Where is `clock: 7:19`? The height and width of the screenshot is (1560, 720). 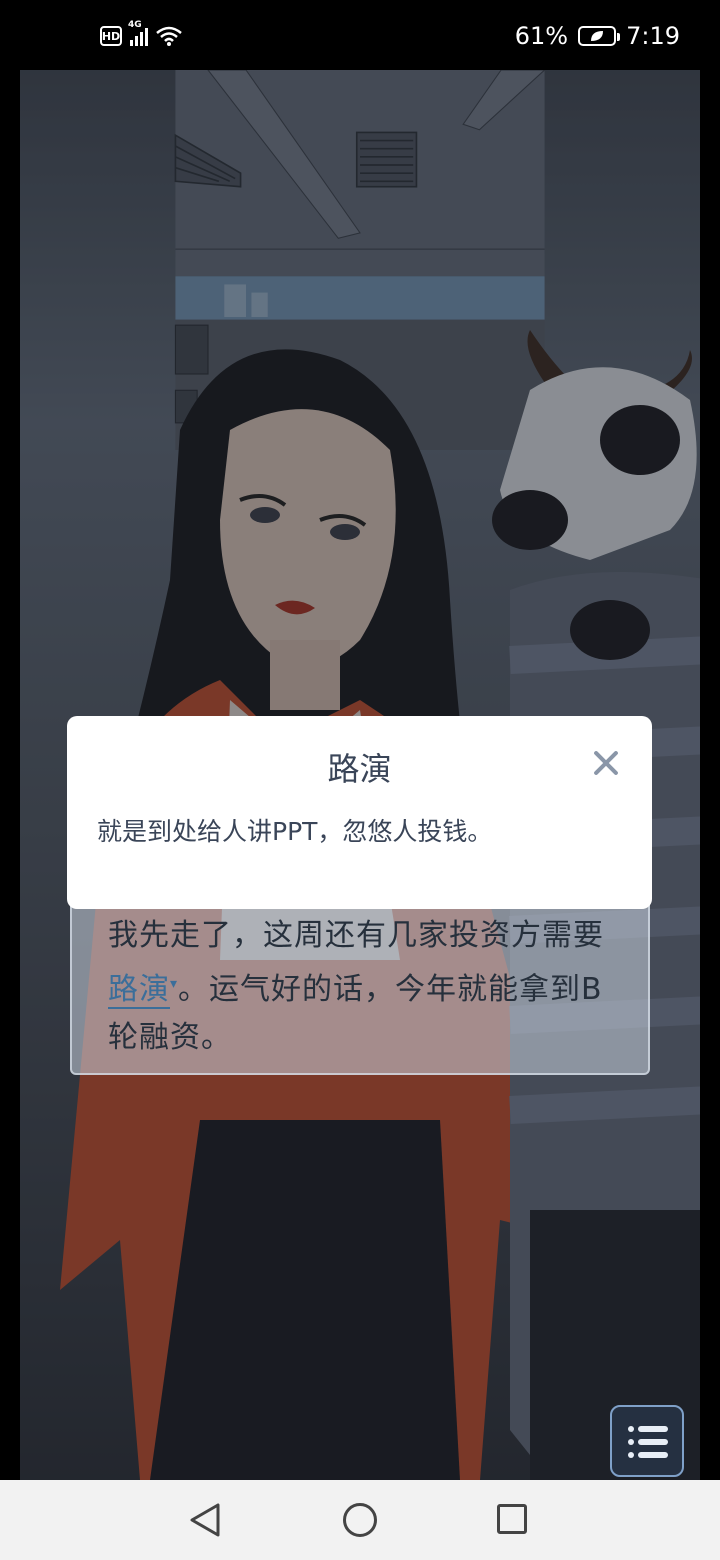
clock: 7:19 is located at coordinates (653, 36).